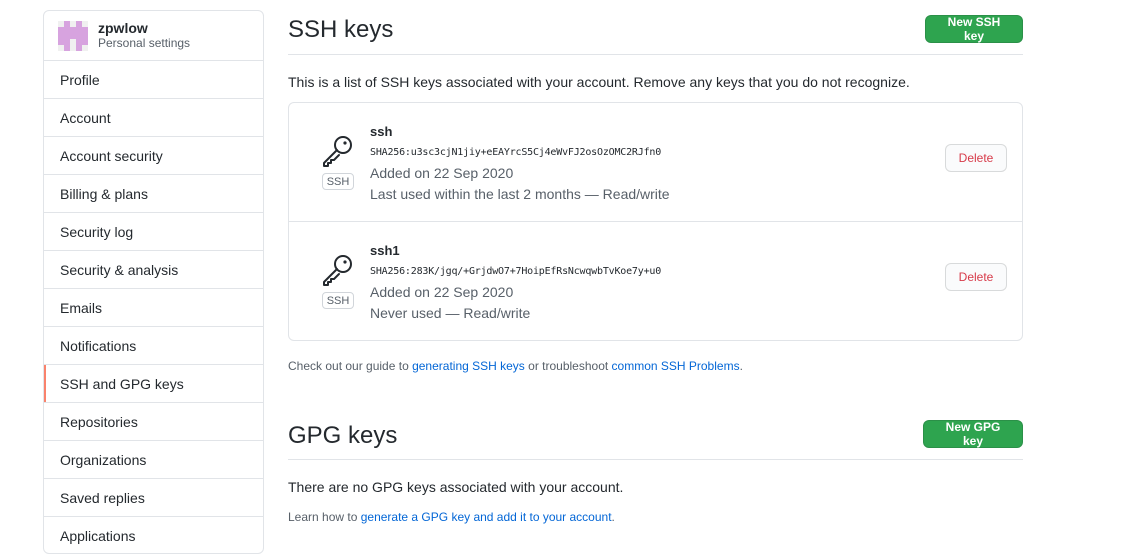 This screenshot has height=557, width=1136. I want to click on gpg-keys-title: GPG keys, so click(343, 435).